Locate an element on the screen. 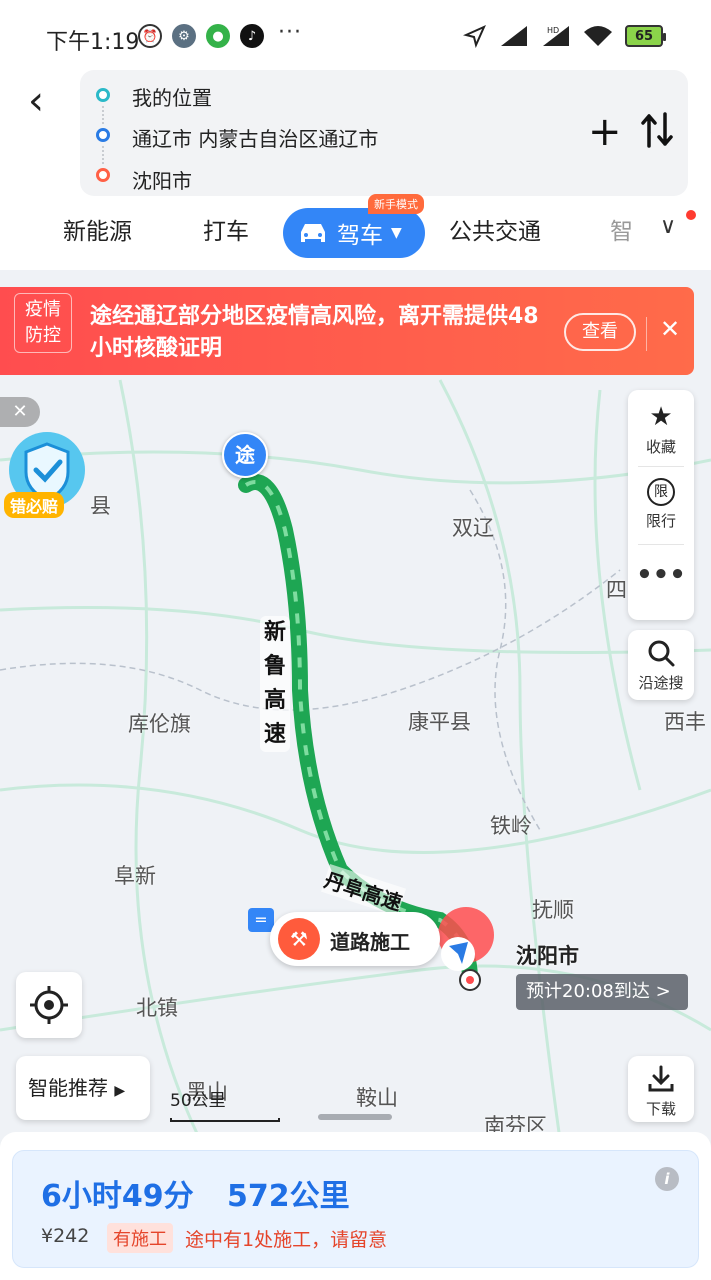 The image size is (711, 1280). epidemic-tag-line: 防控 is located at coordinates (43, 335).